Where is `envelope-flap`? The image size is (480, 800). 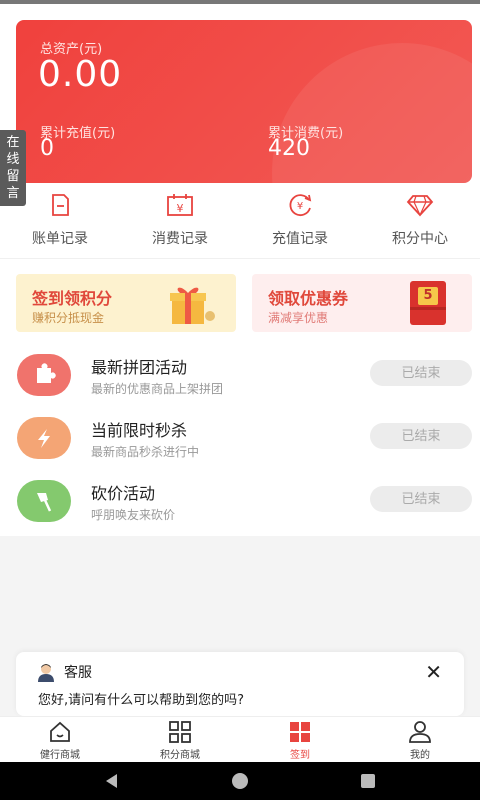
envelope-flap is located at coordinates (428, 308).